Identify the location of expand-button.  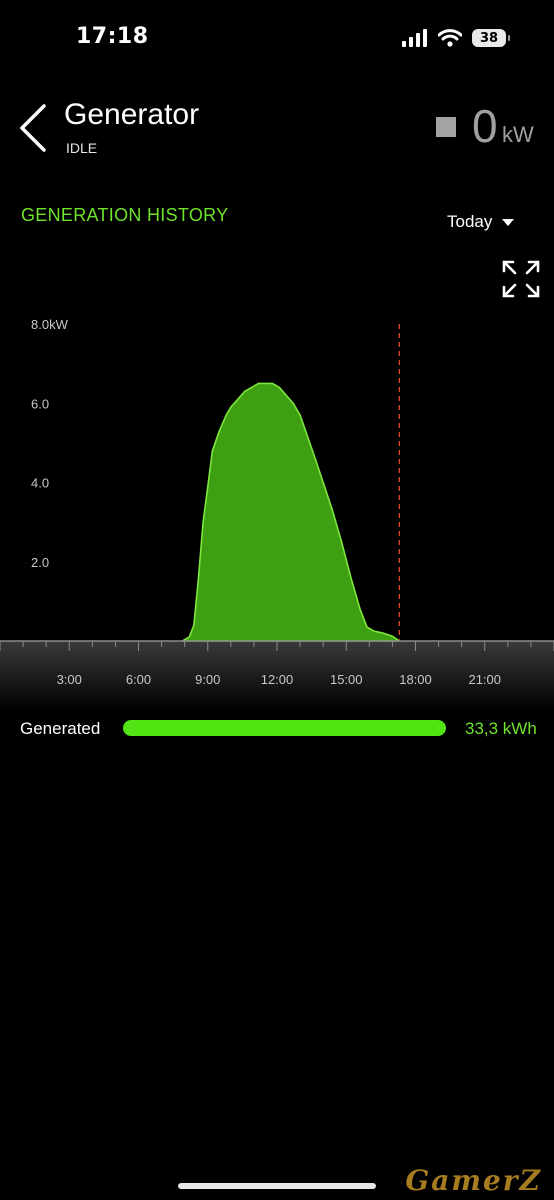
(521, 279).